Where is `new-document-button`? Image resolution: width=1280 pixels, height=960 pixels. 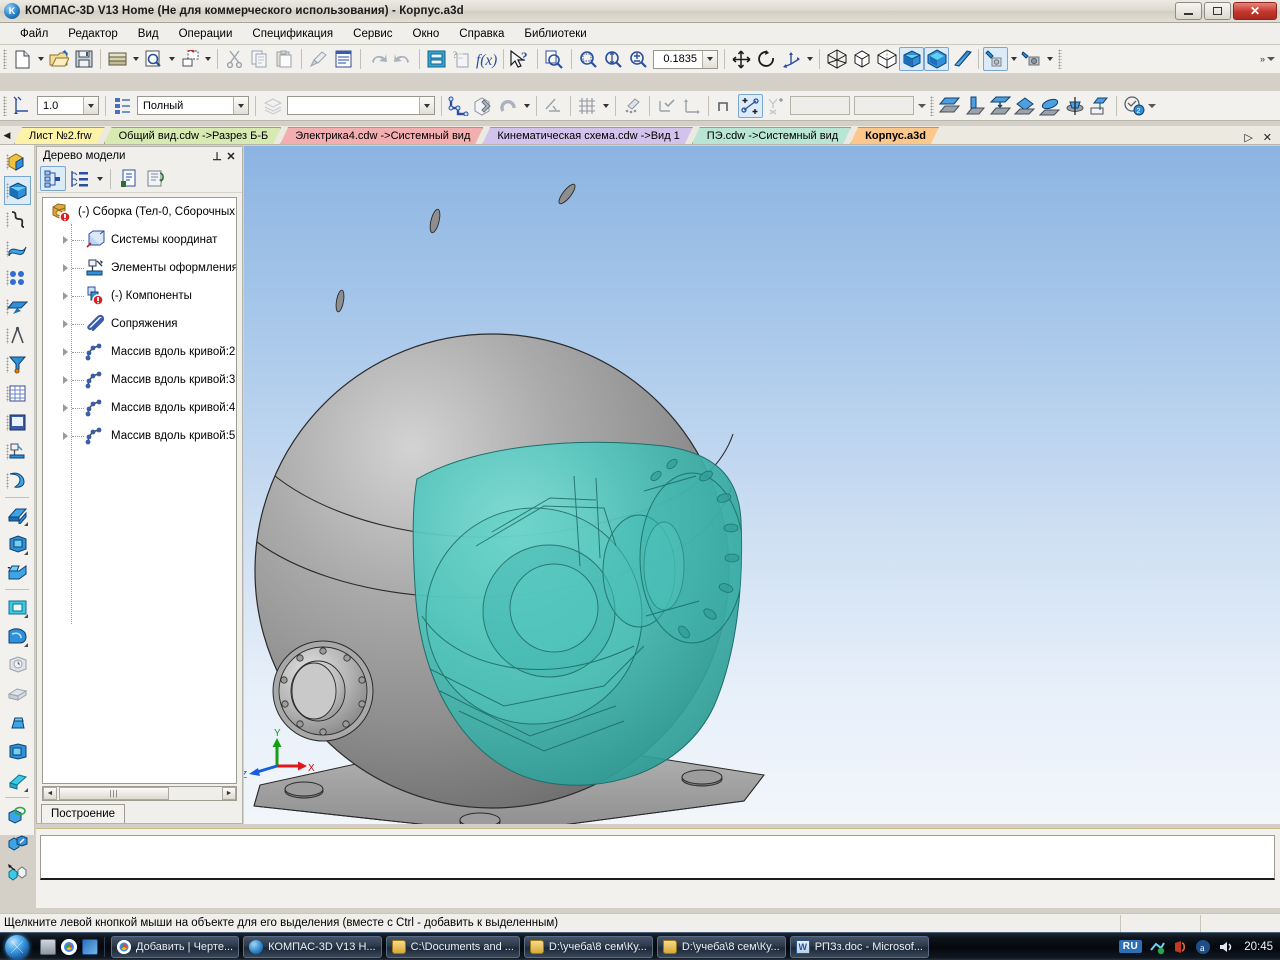
new-document-button is located at coordinates (22, 59).